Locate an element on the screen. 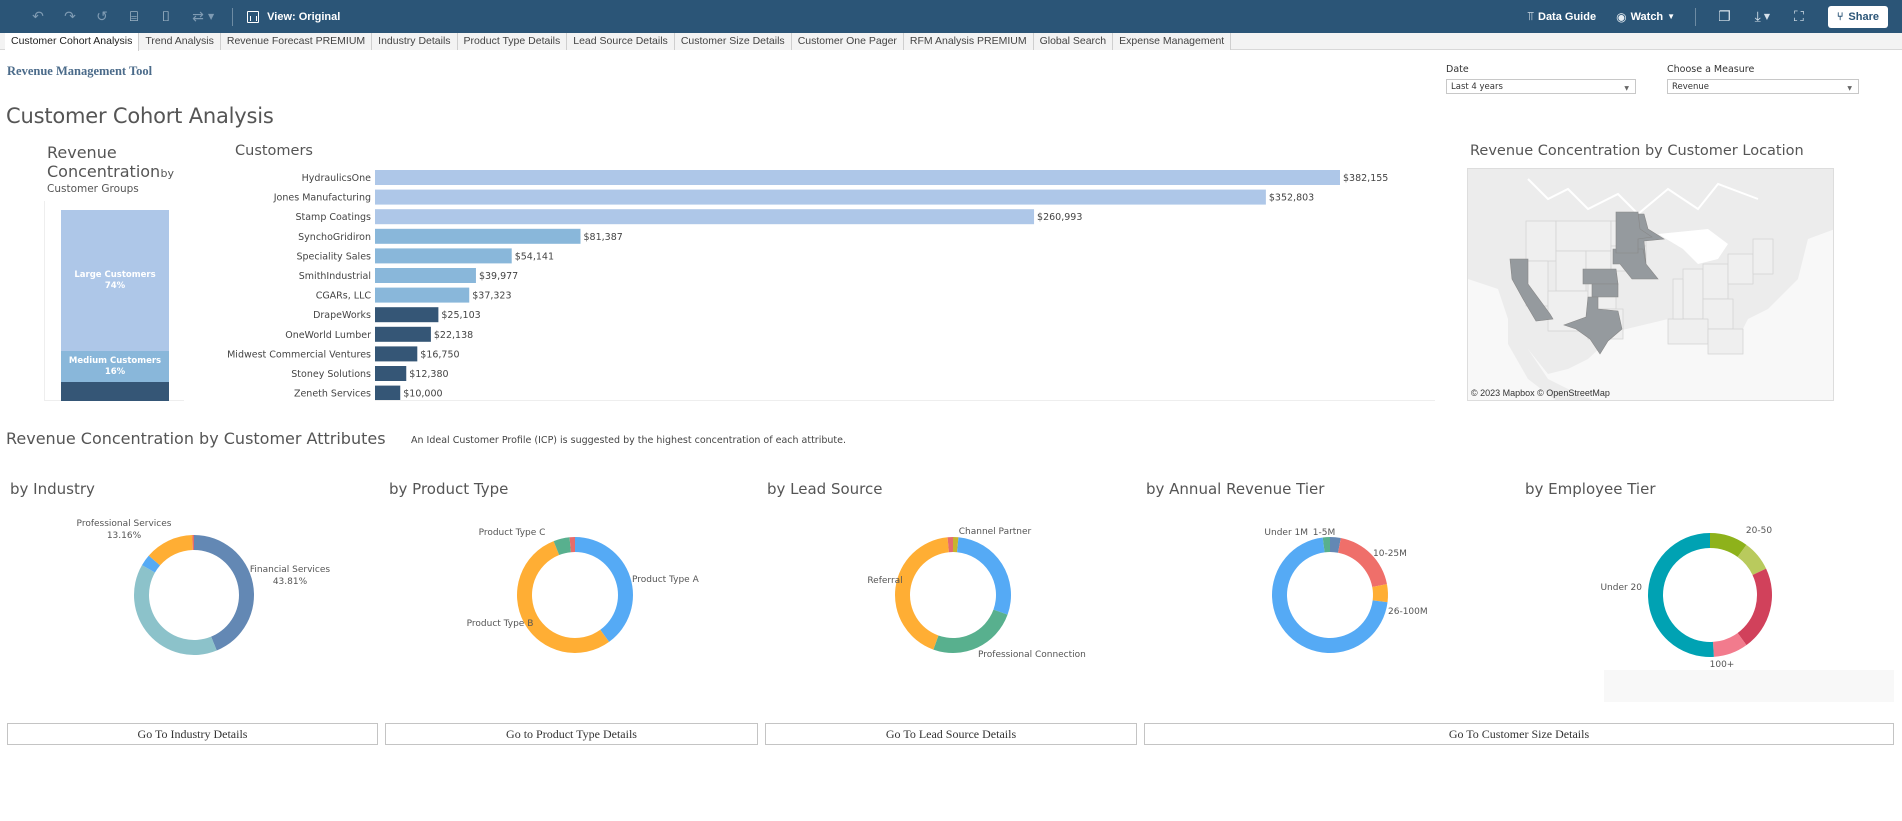  bar-value-label: $25,103 is located at coordinates (460, 315).